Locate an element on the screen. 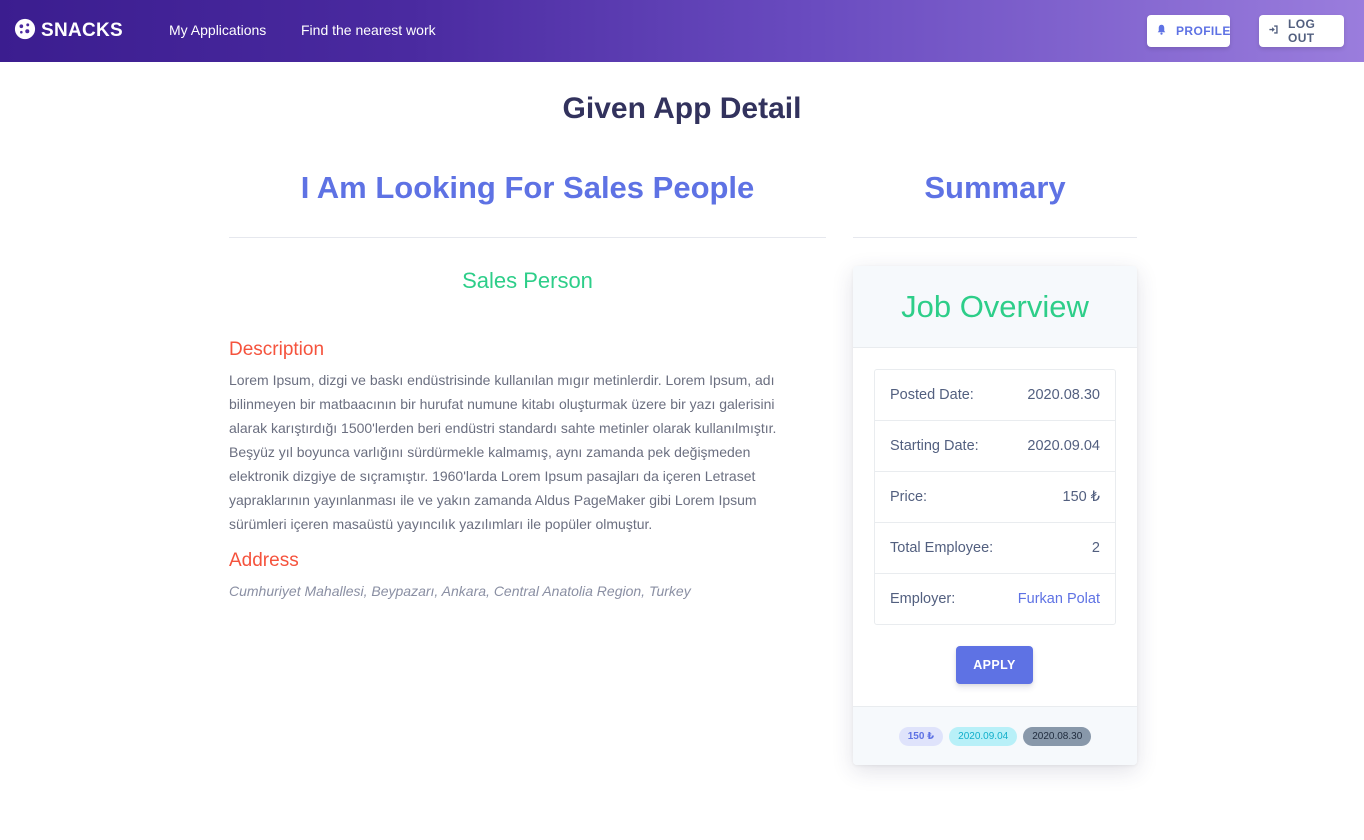 This screenshot has width=1364, height=840. total-employee-value: 2 is located at coordinates (1095, 548).